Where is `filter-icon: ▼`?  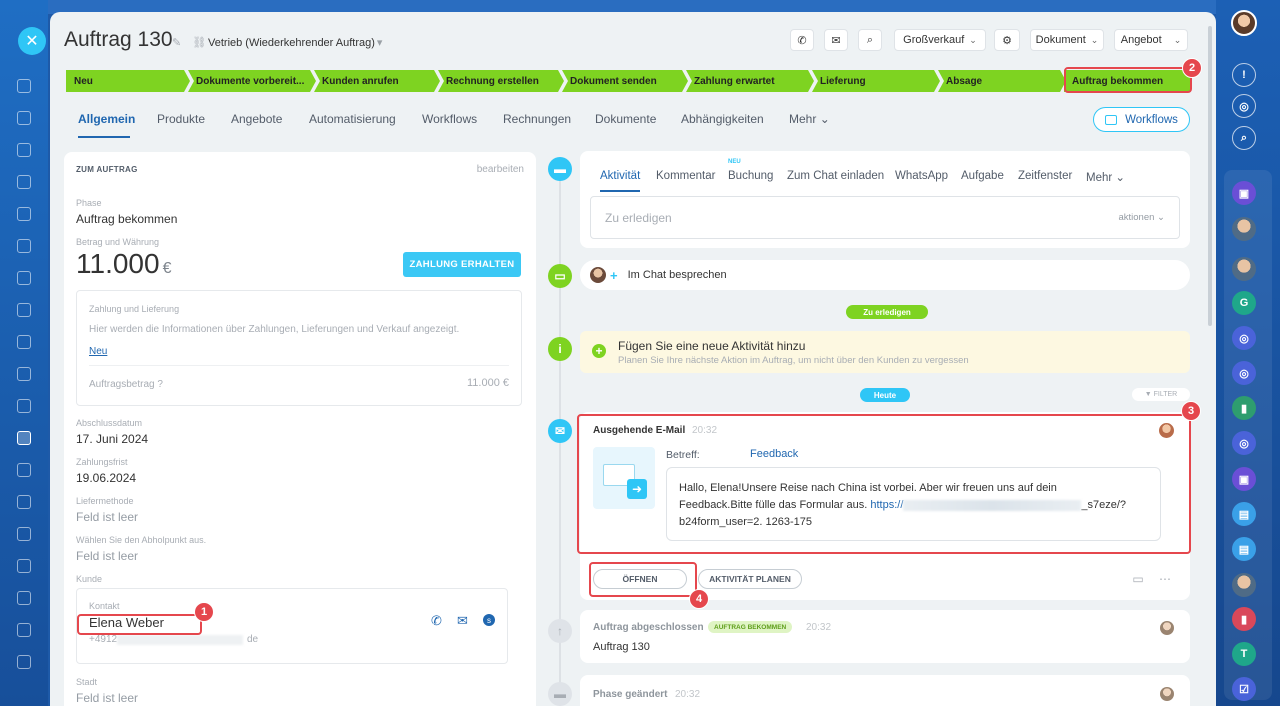
filter-icon: ▼ is located at coordinates (1148, 394).